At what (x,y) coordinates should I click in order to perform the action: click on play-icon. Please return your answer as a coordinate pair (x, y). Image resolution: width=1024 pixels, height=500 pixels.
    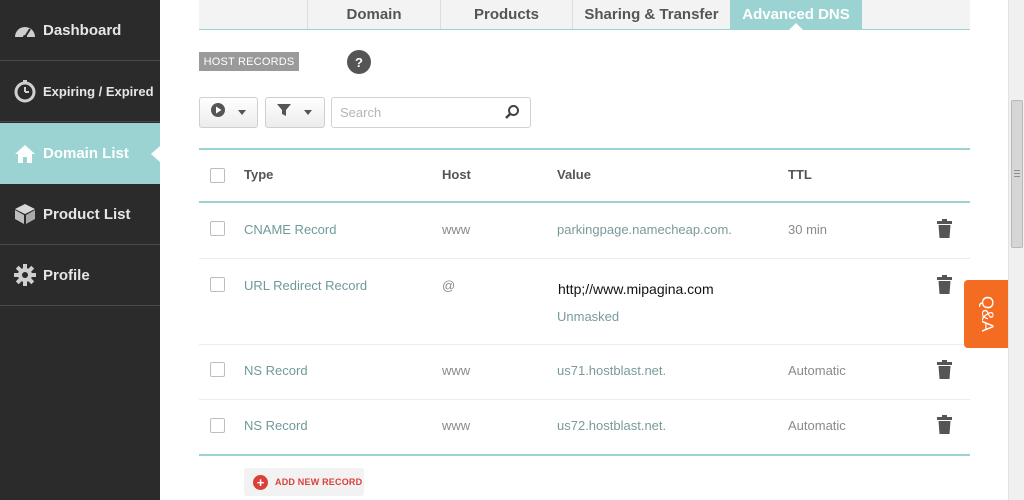
    Looking at the image, I should click on (218, 112).